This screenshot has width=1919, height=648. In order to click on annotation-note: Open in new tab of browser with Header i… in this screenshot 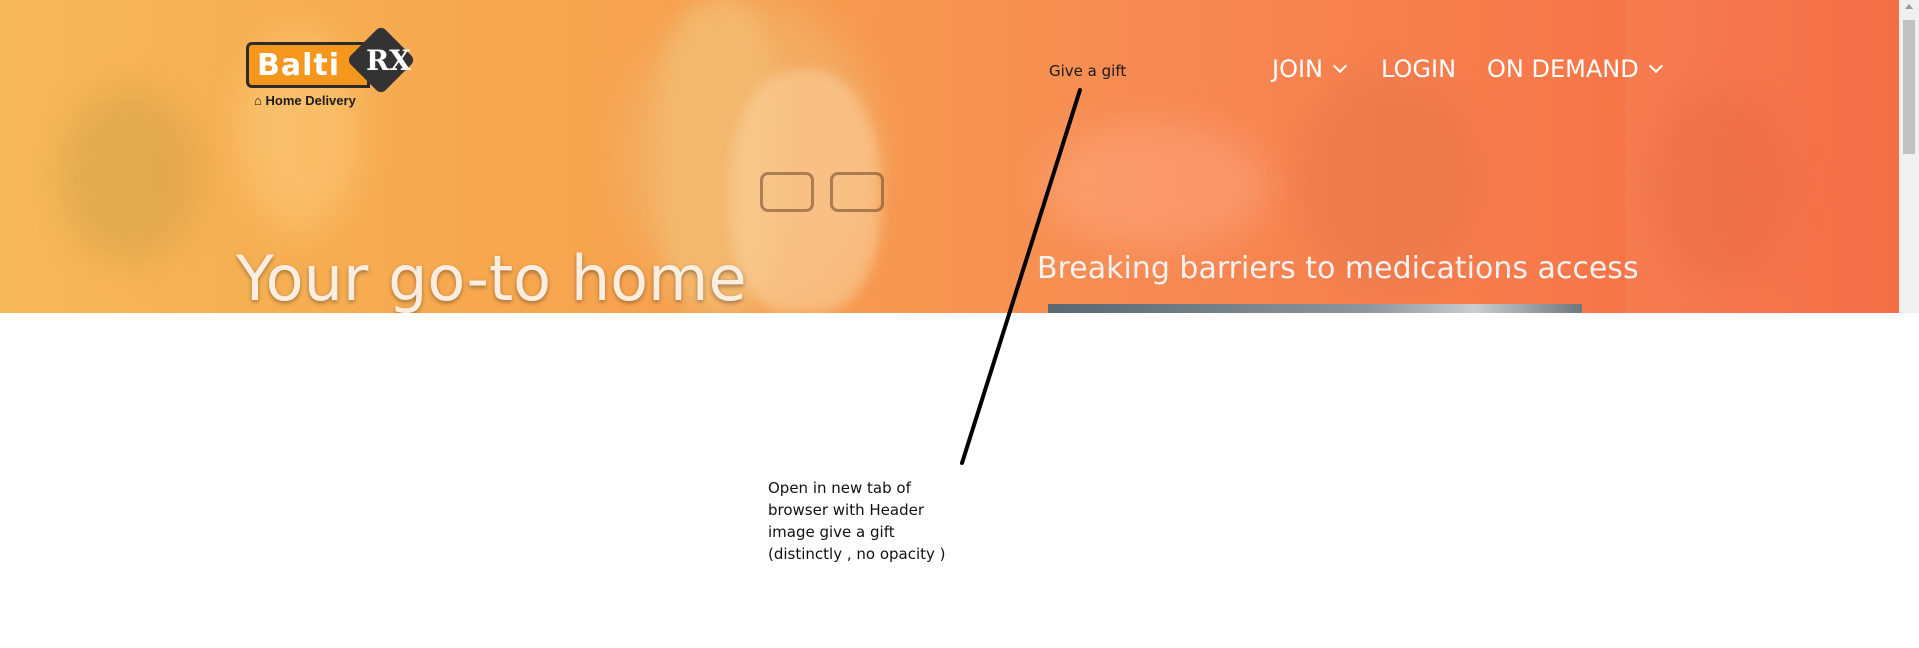, I will do `click(883, 521)`.